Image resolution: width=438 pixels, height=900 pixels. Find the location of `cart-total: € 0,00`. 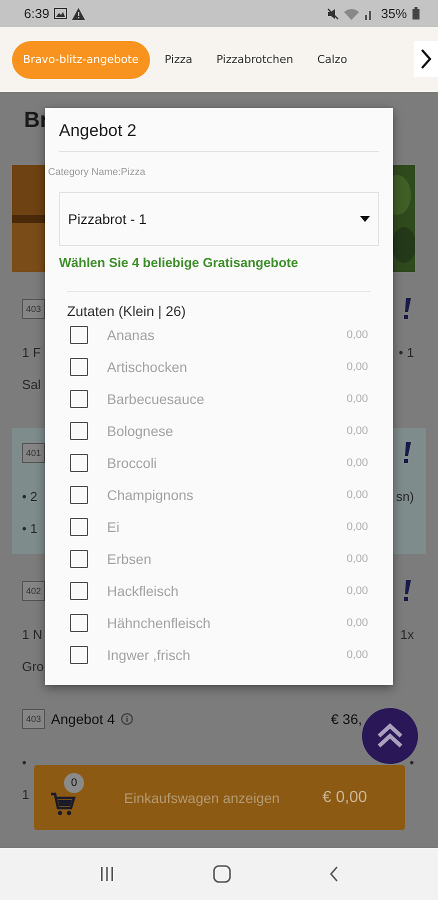

cart-total: € 0,00 is located at coordinates (344, 797).